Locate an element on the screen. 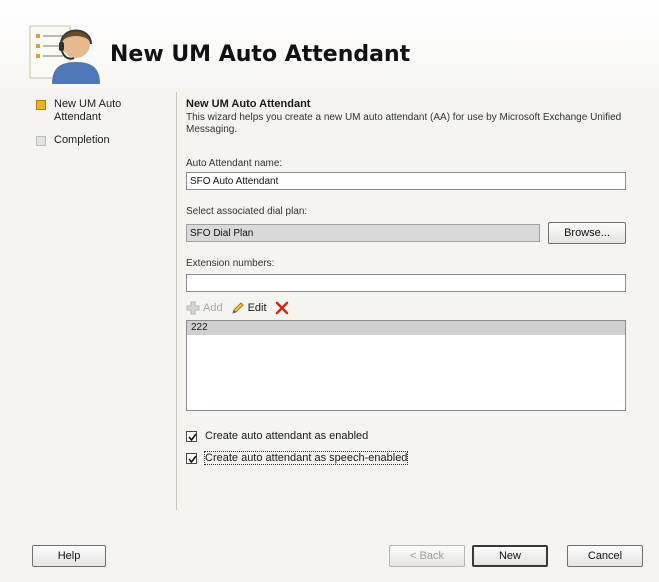 This screenshot has height=582, width=659. edit-extension-button: Edit is located at coordinates (249, 308).